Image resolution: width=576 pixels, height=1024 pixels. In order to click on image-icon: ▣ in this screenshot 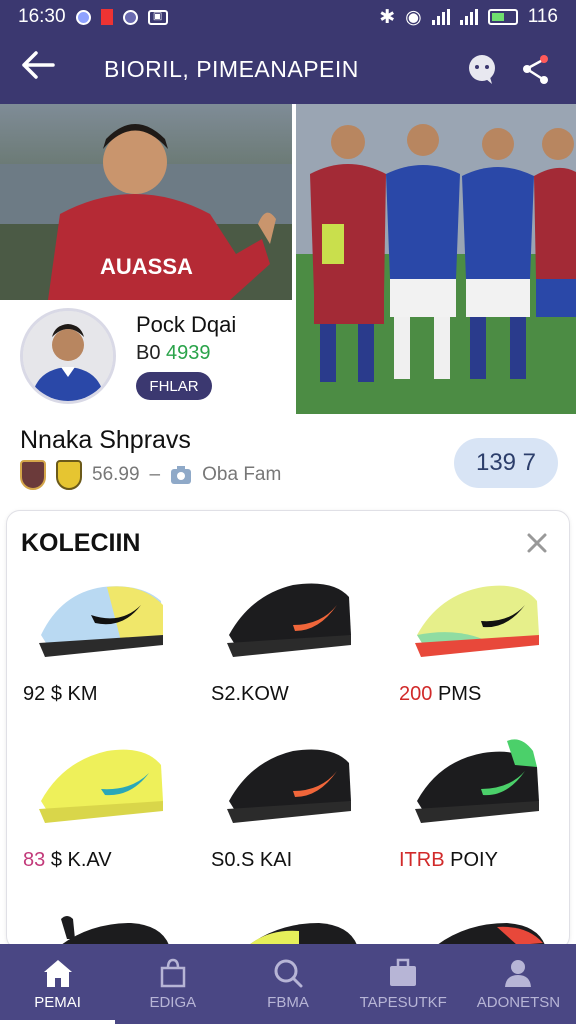, I will do `click(157, 17)`.